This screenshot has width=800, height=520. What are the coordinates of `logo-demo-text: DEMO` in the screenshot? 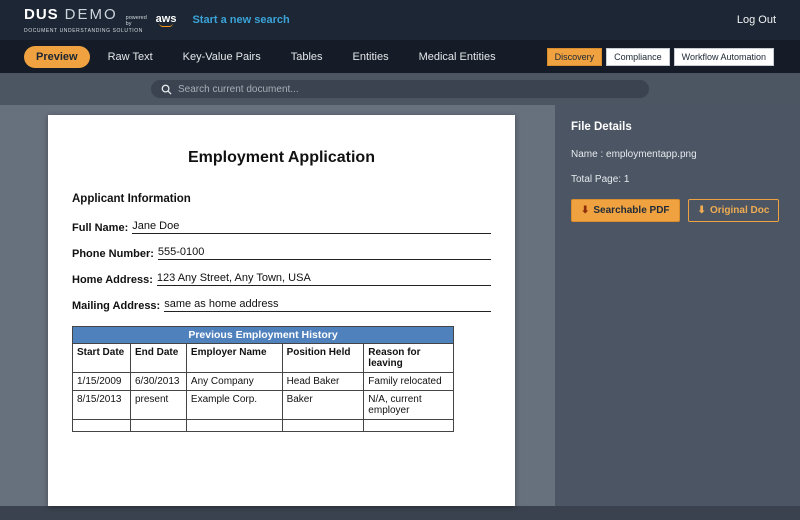 It's located at (91, 14).